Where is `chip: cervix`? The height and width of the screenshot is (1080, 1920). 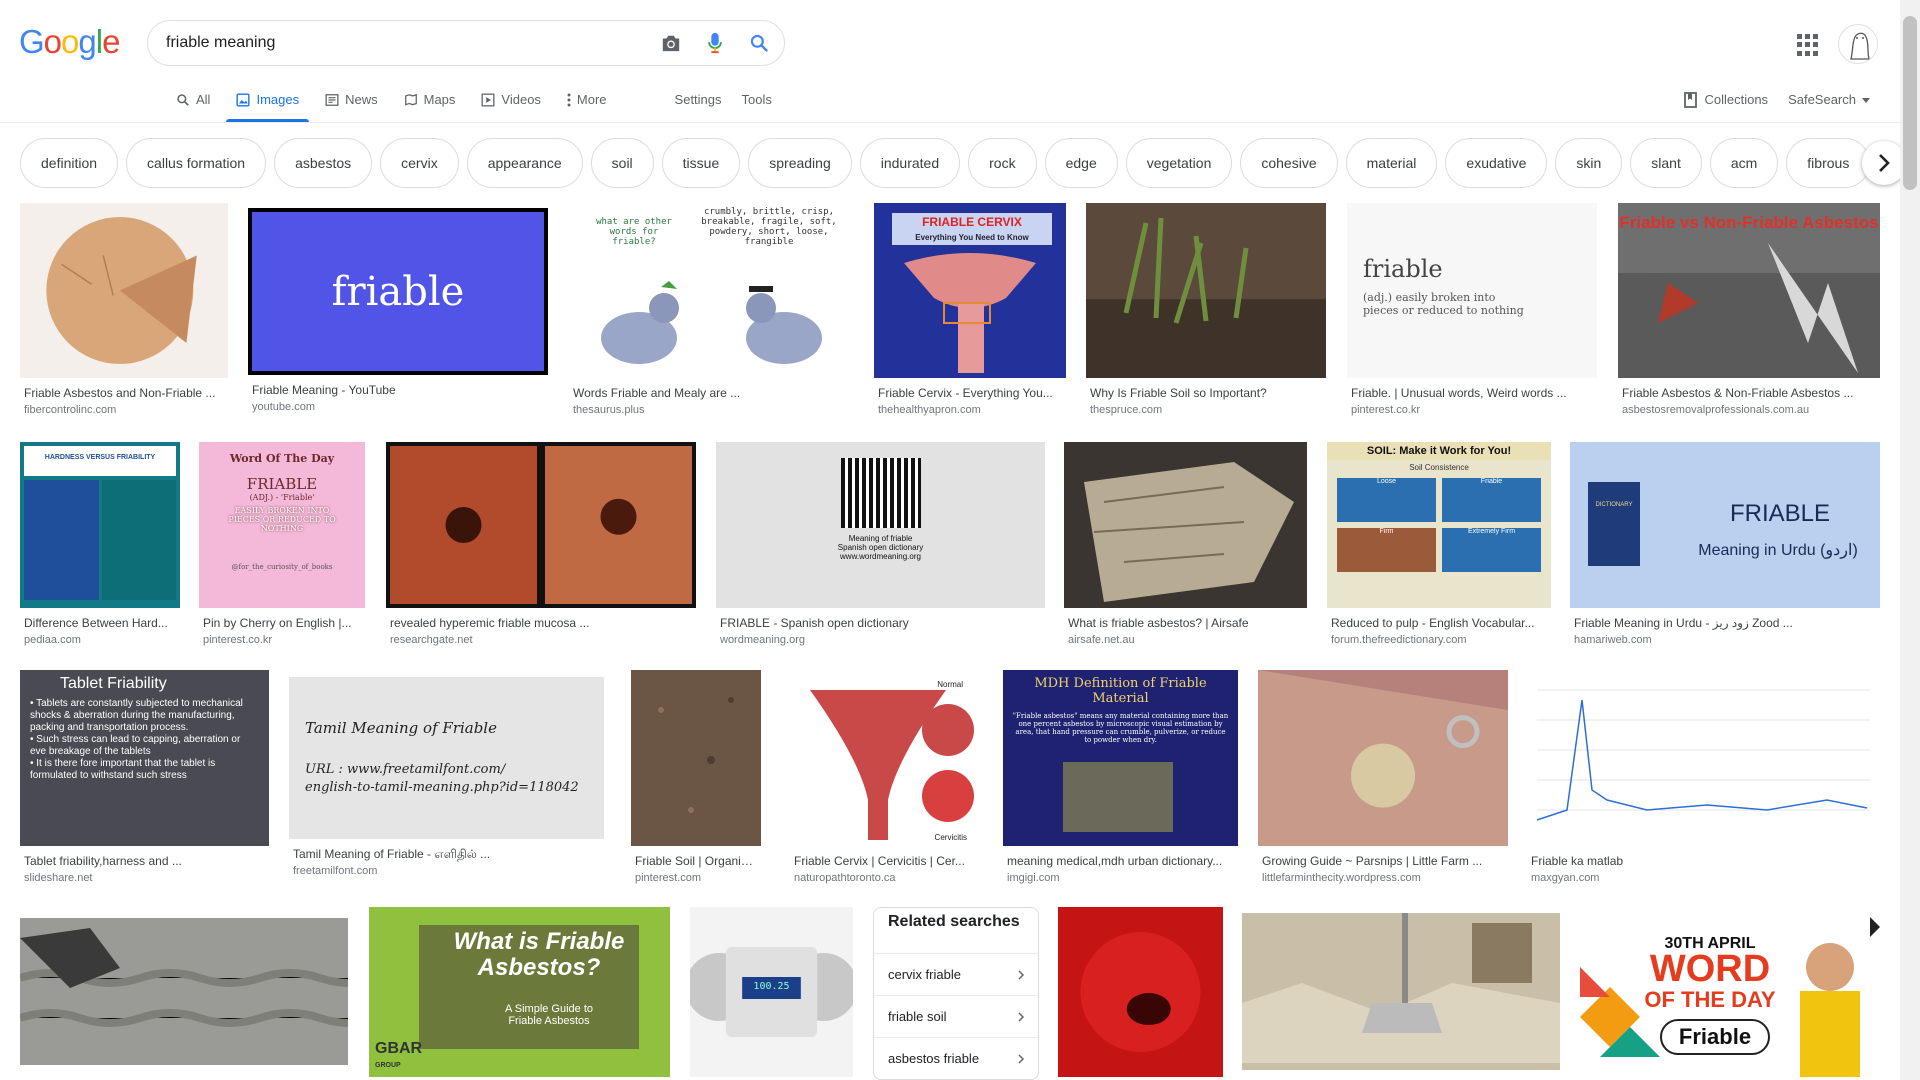
chip: cervix is located at coordinates (419, 163).